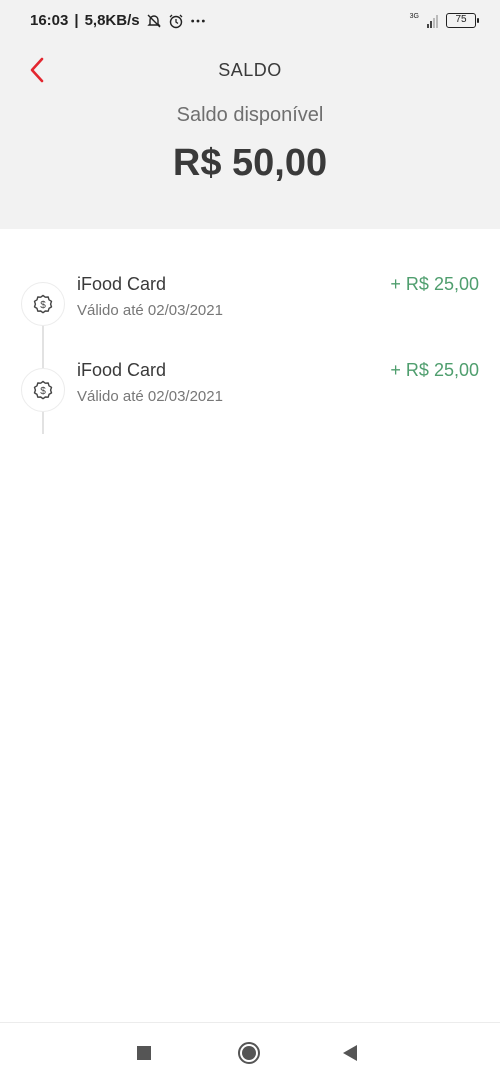 Image resolution: width=500 pixels, height=1082 pixels. What do you see at coordinates (444, 20) in the screenshot?
I see `status-right: 3G 75` at bounding box center [444, 20].